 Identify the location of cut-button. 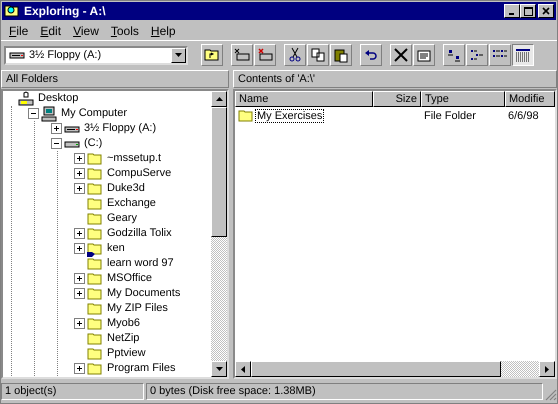
(295, 55).